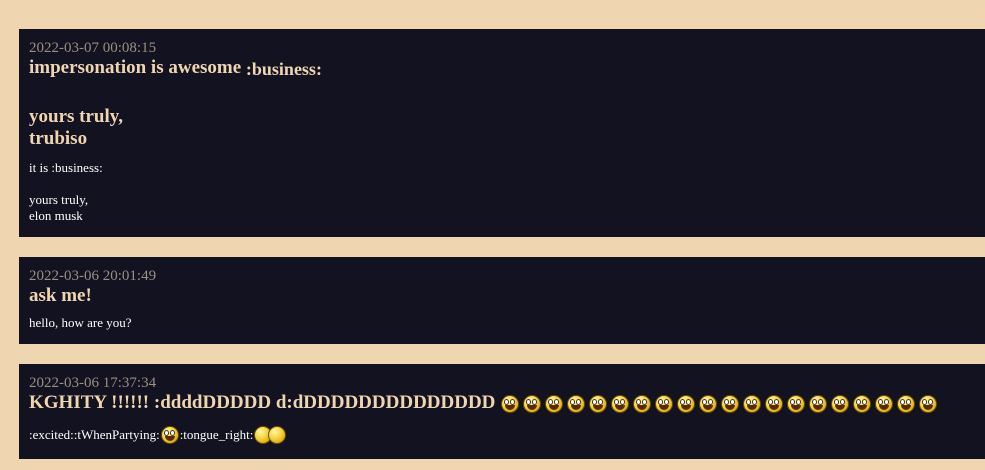 Image resolution: width=985 pixels, height=470 pixels. I want to click on post-body-line: it is :business:, so click(66, 167).